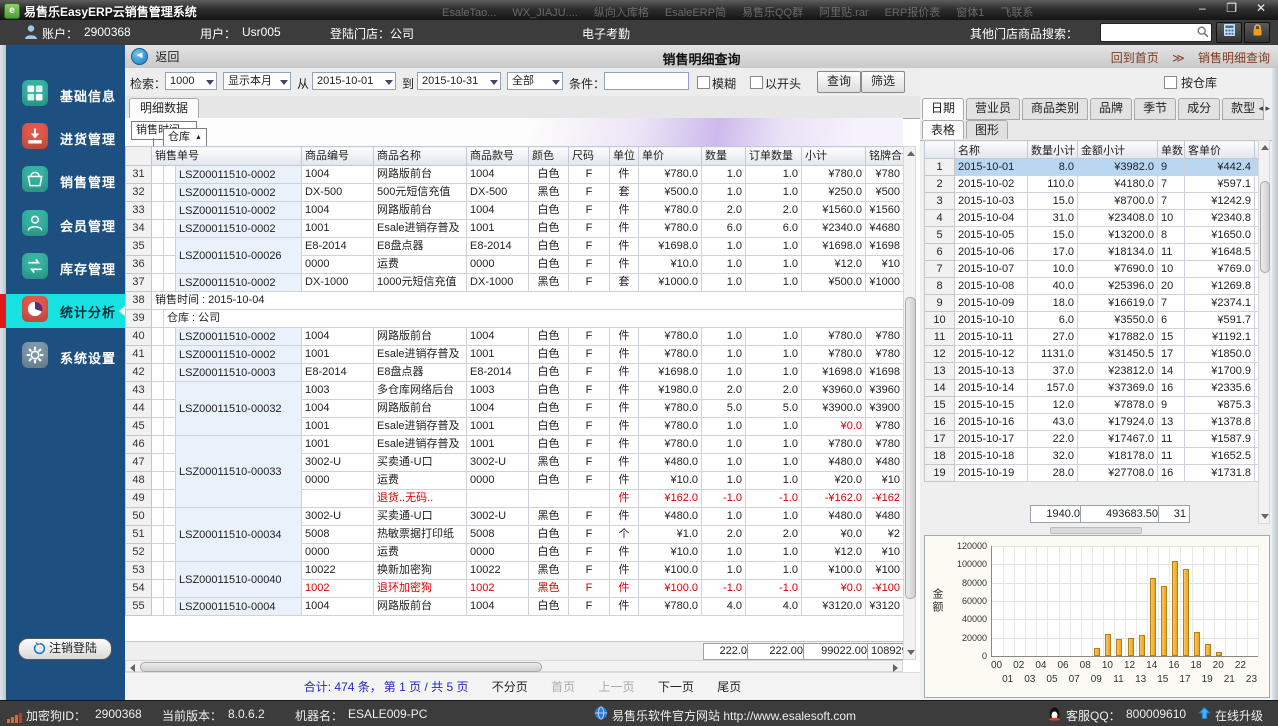 Image resolution: width=1278 pixels, height=726 pixels. I want to click on summary-cell: 15.0, so click(1052, 201).